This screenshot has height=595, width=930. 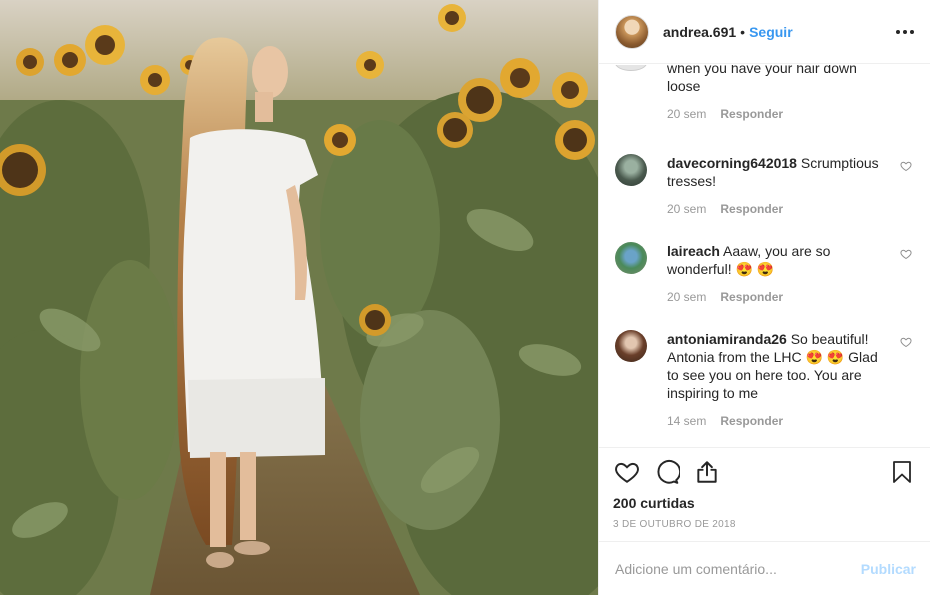 What do you see at coordinates (727, 339) in the screenshot?
I see `comment-username: antoniamiranda26` at bounding box center [727, 339].